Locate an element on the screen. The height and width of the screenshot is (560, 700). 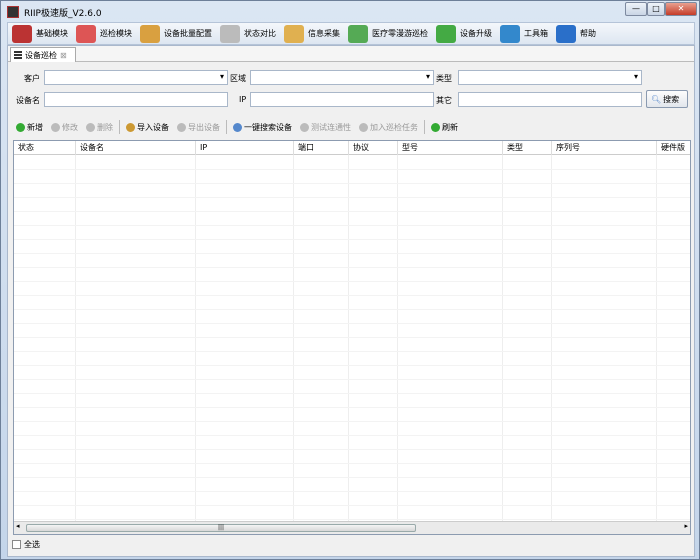
menu-item: 基础模块 is located at coordinates (40, 34).